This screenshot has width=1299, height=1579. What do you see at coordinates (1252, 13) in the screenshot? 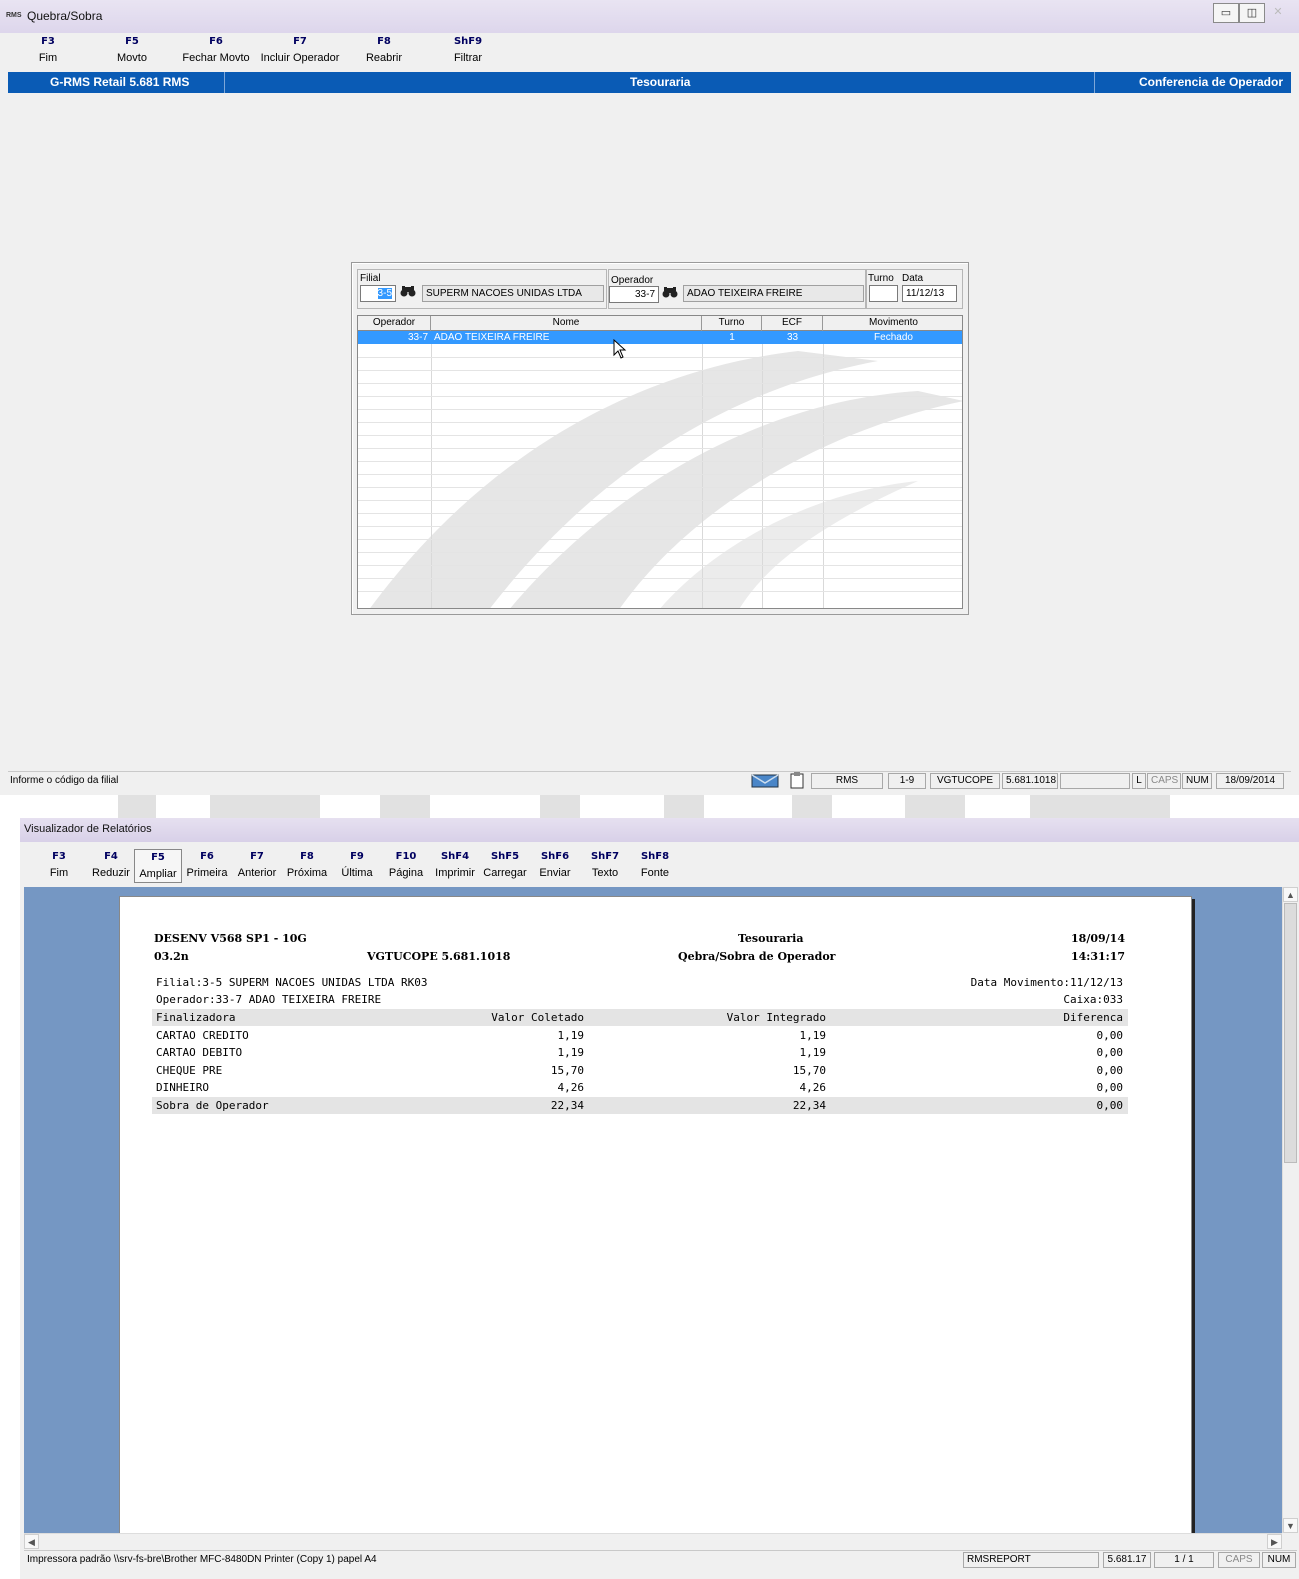
I see `maximize-button: ◫` at bounding box center [1252, 13].